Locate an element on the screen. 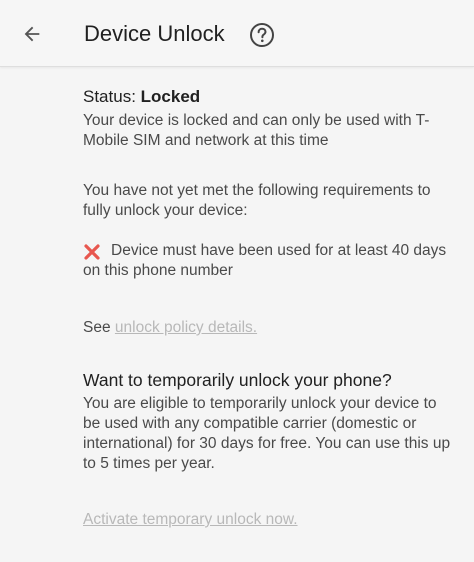  status-line: Status: Locked is located at coordinates (270, 97).